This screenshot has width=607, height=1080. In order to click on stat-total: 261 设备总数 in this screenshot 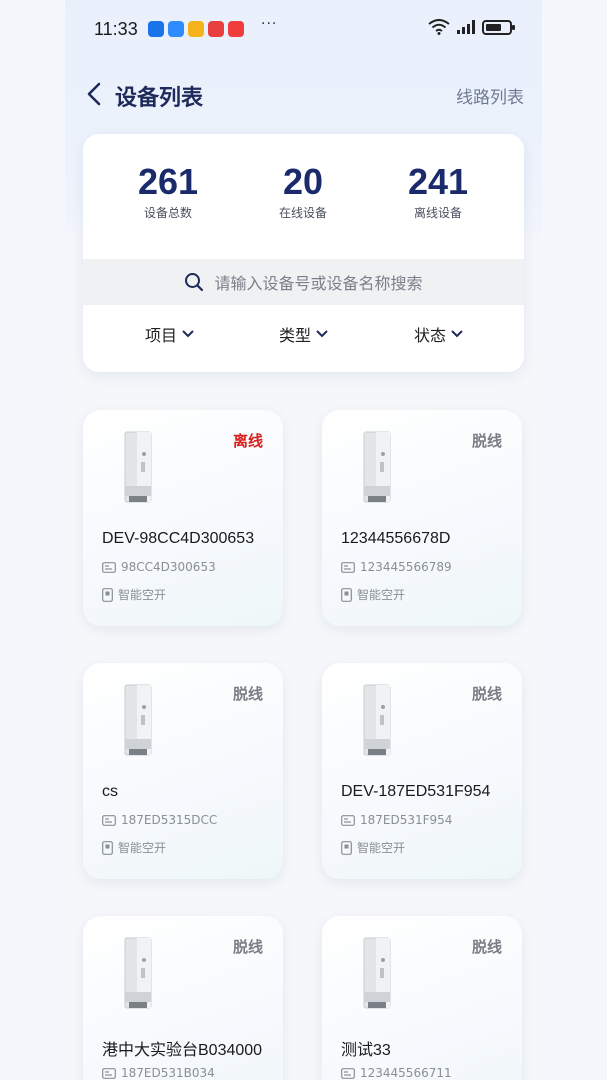, I will do `click(168, 191)`.